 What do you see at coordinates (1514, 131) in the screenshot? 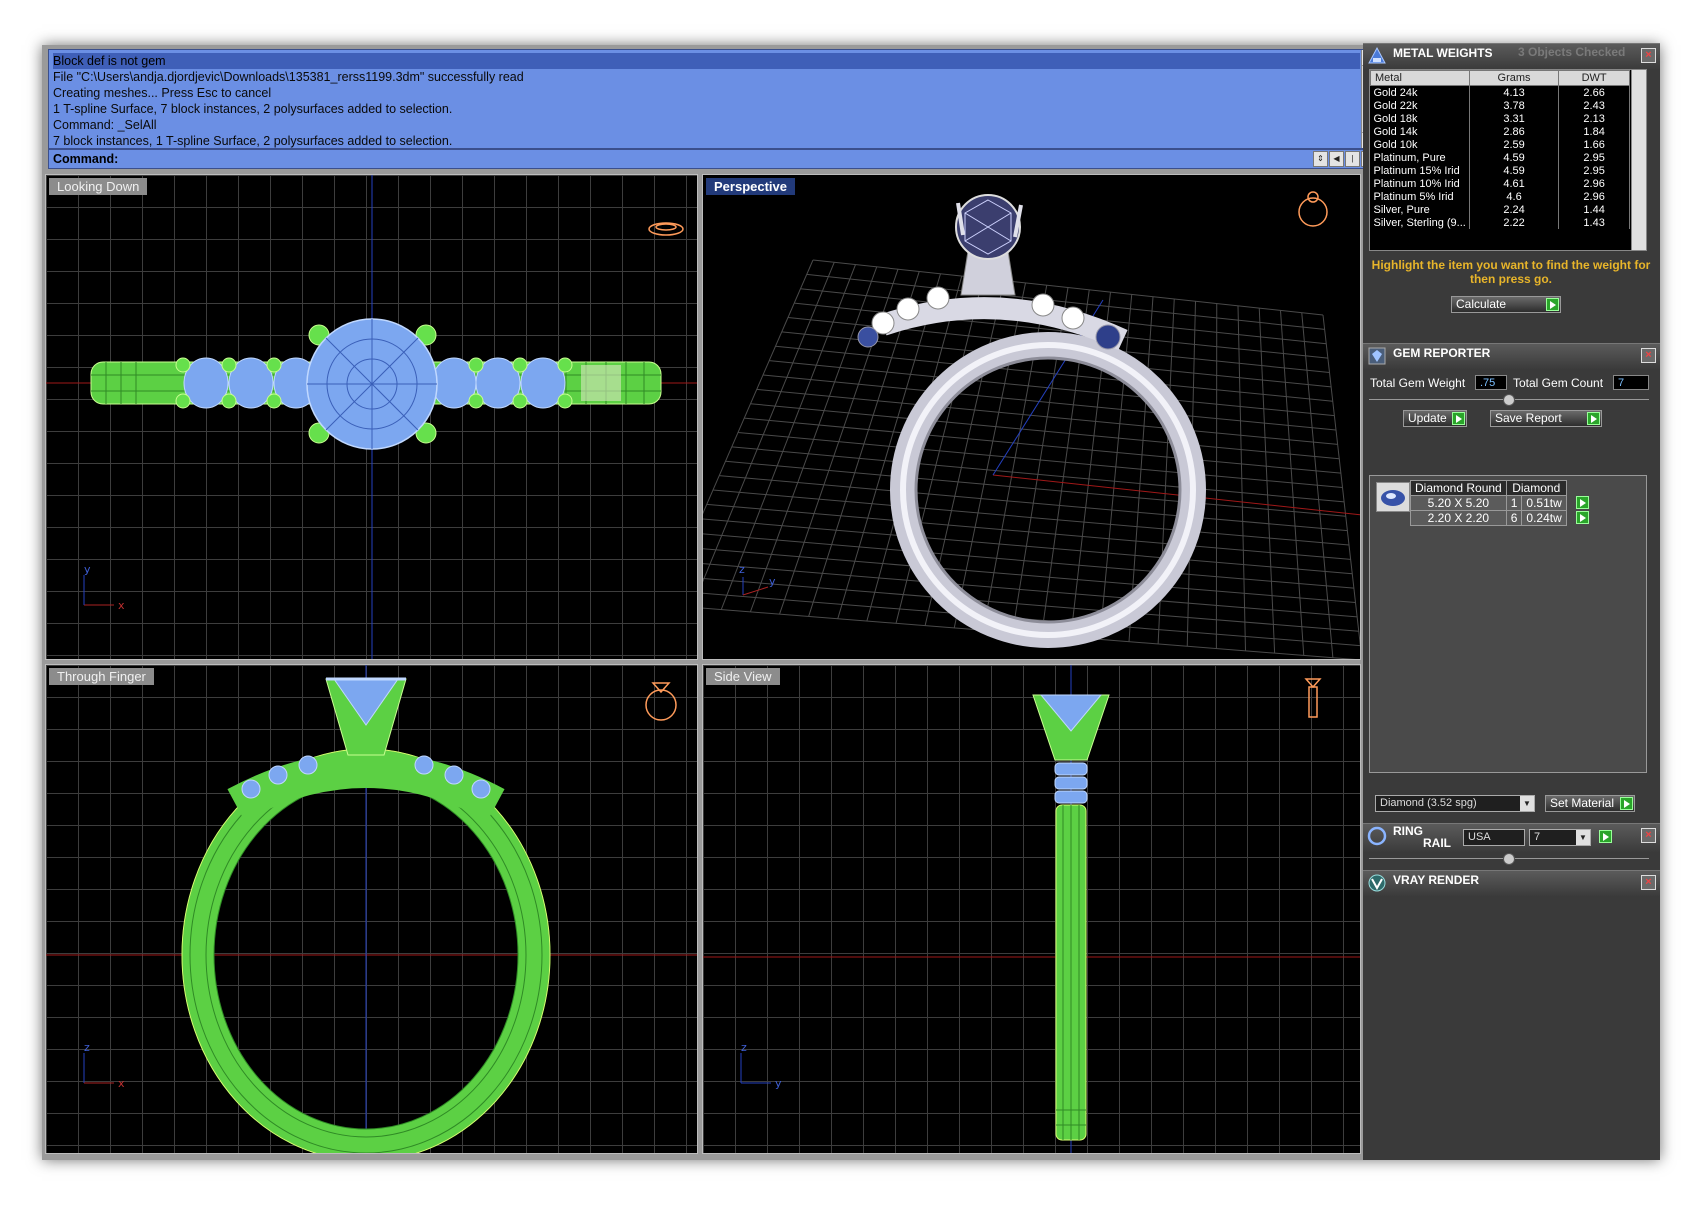
I see `metal-value-cell: 2.86` at bounding box center [1514, 131].